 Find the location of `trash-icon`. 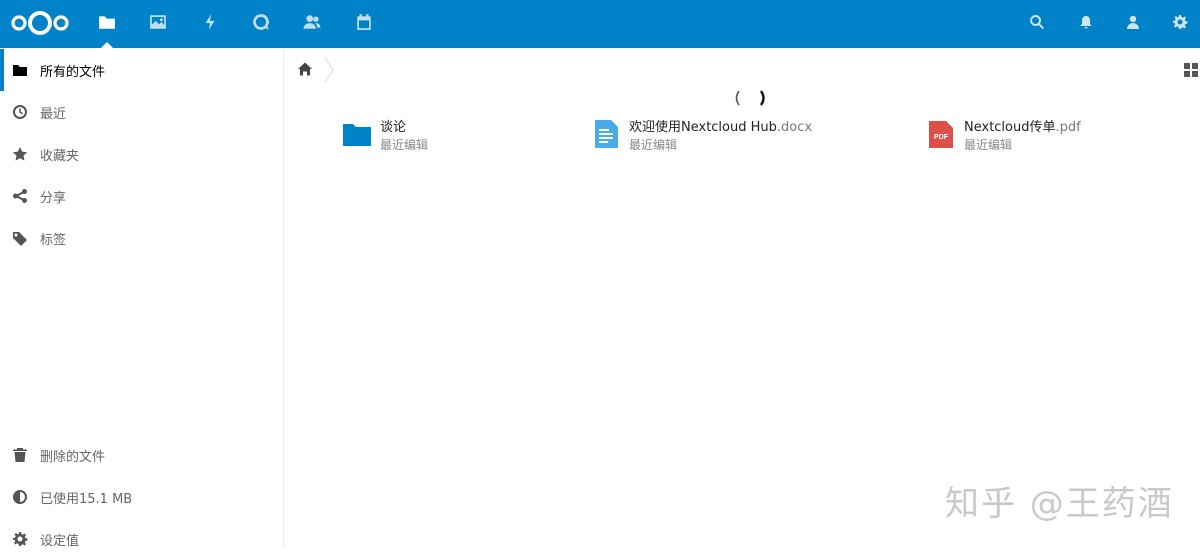

trash-icon is located at coordinates (20, 455).